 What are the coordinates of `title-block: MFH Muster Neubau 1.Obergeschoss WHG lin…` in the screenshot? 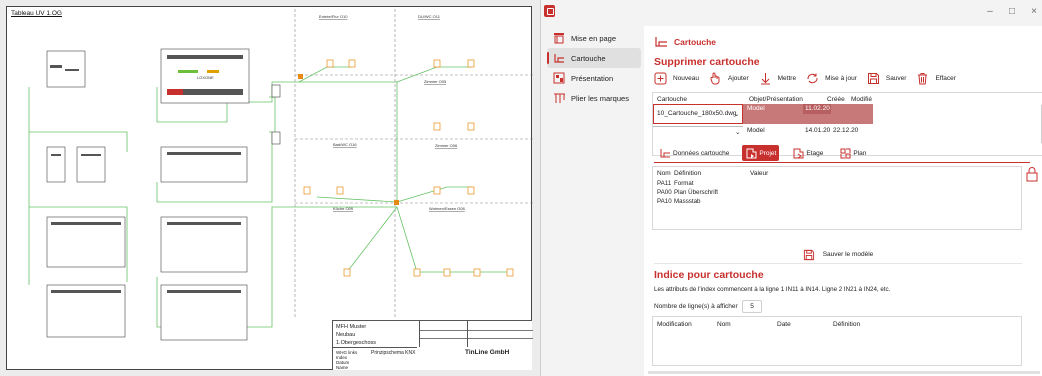 It's located at (432, 345).